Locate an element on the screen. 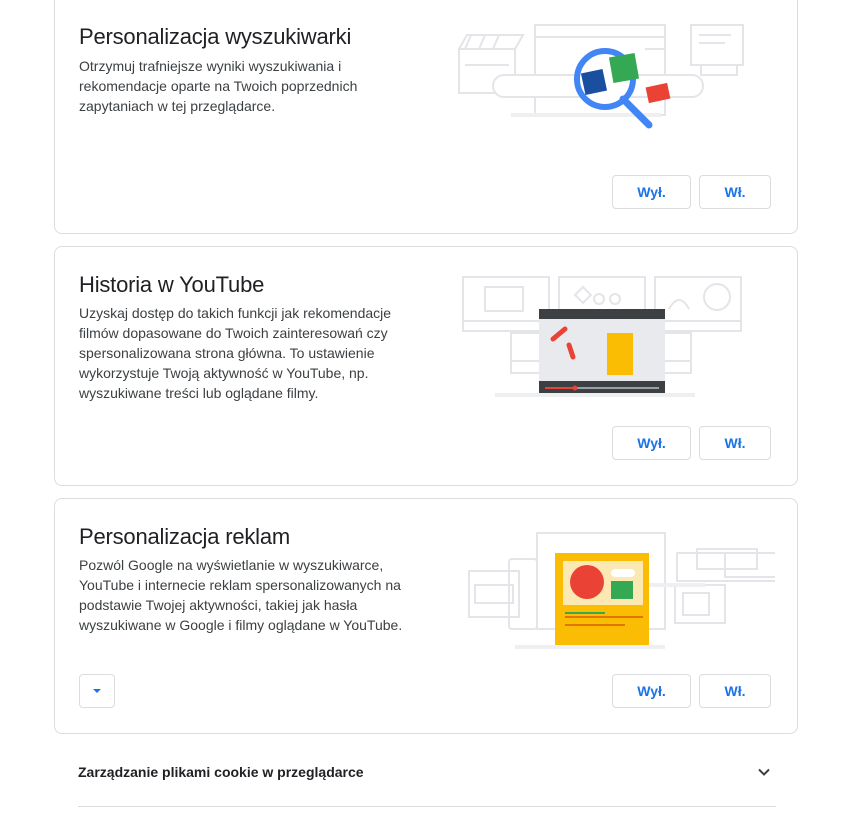  youtube-off-button: Wył. is located at coordinates (651, 443).